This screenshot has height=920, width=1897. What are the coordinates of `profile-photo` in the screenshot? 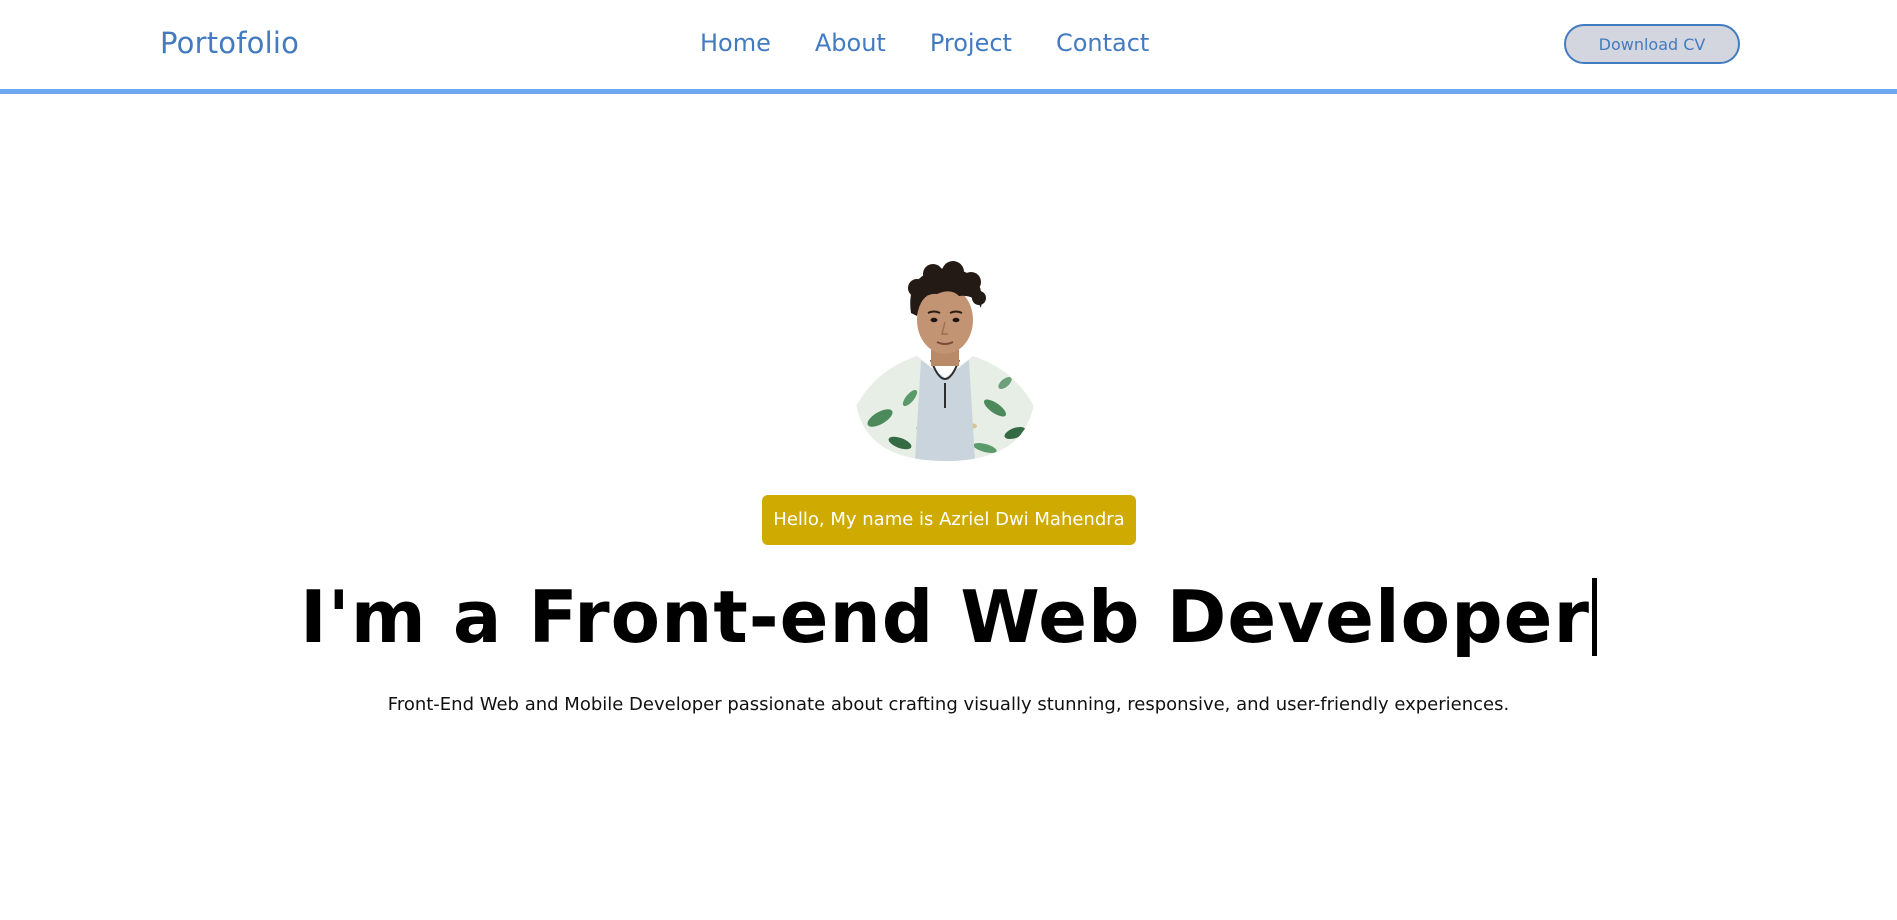 It's located at (945, 359).